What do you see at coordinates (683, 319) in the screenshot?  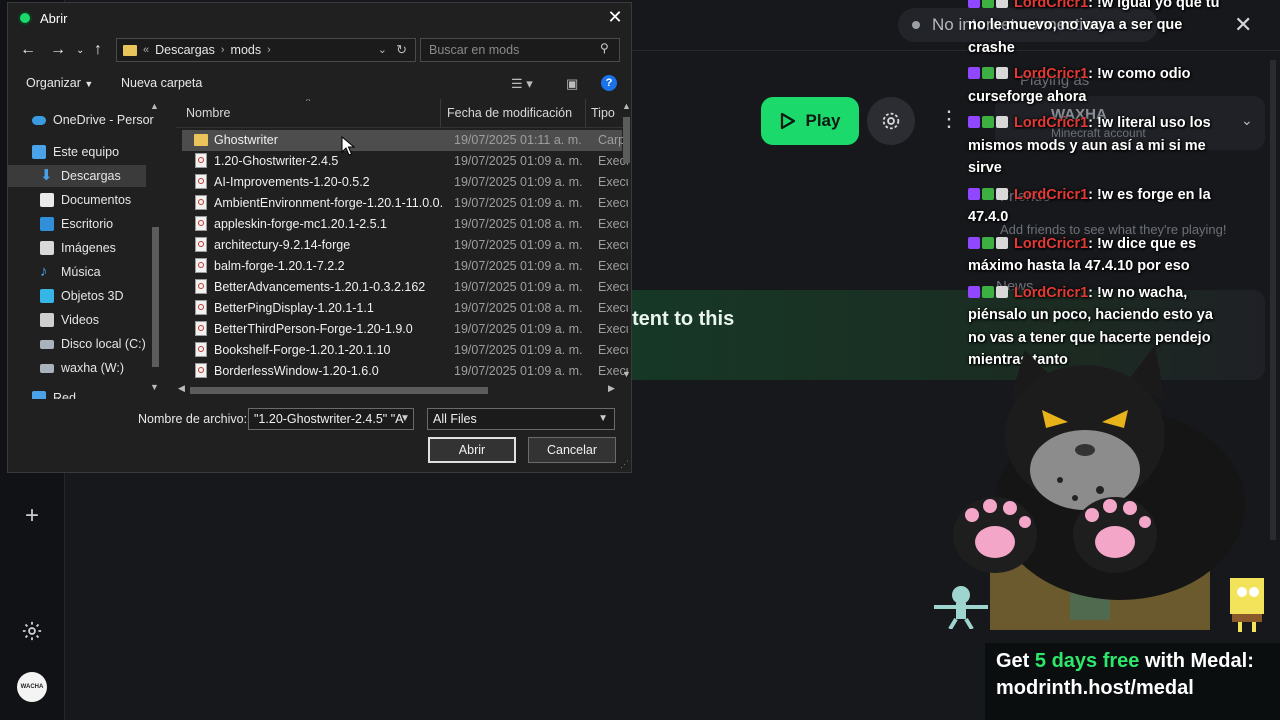 I see `banner-text: tent to this` at bounding box center [683, 319].